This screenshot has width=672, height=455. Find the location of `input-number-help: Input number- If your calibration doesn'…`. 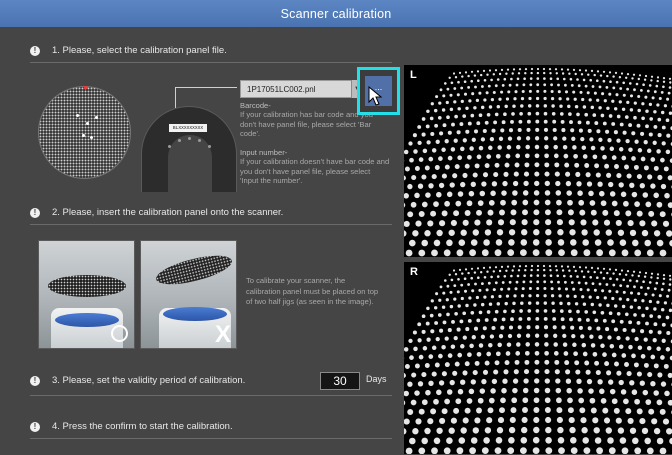

input-number-help: Input number- If your calibration doesn'… is located at coordinates (315, 166).